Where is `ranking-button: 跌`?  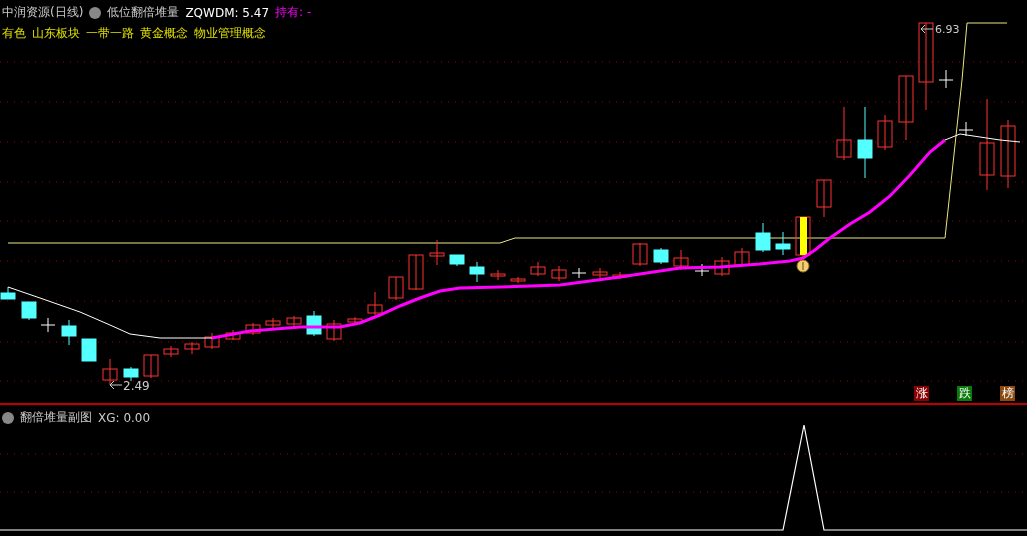
ranking-button: 跌 is located at coordinates (964, 393).